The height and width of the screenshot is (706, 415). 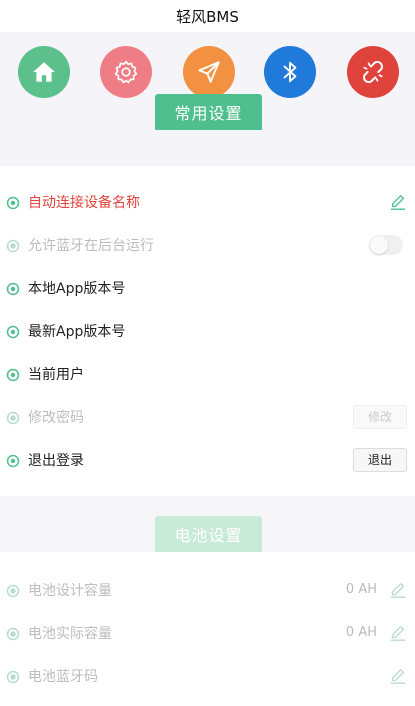 I want to click on send-button, so click(x=209, y=72).